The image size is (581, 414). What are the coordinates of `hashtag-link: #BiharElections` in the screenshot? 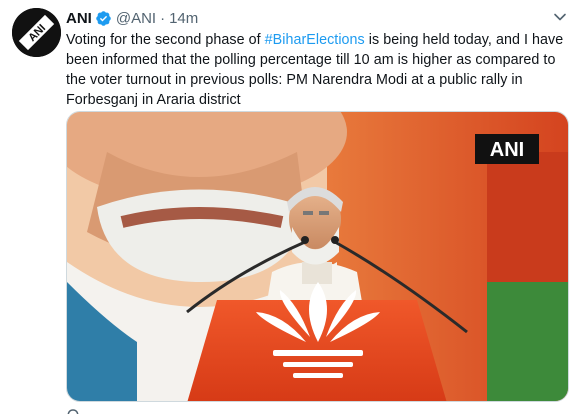 It's located at (315, 40).